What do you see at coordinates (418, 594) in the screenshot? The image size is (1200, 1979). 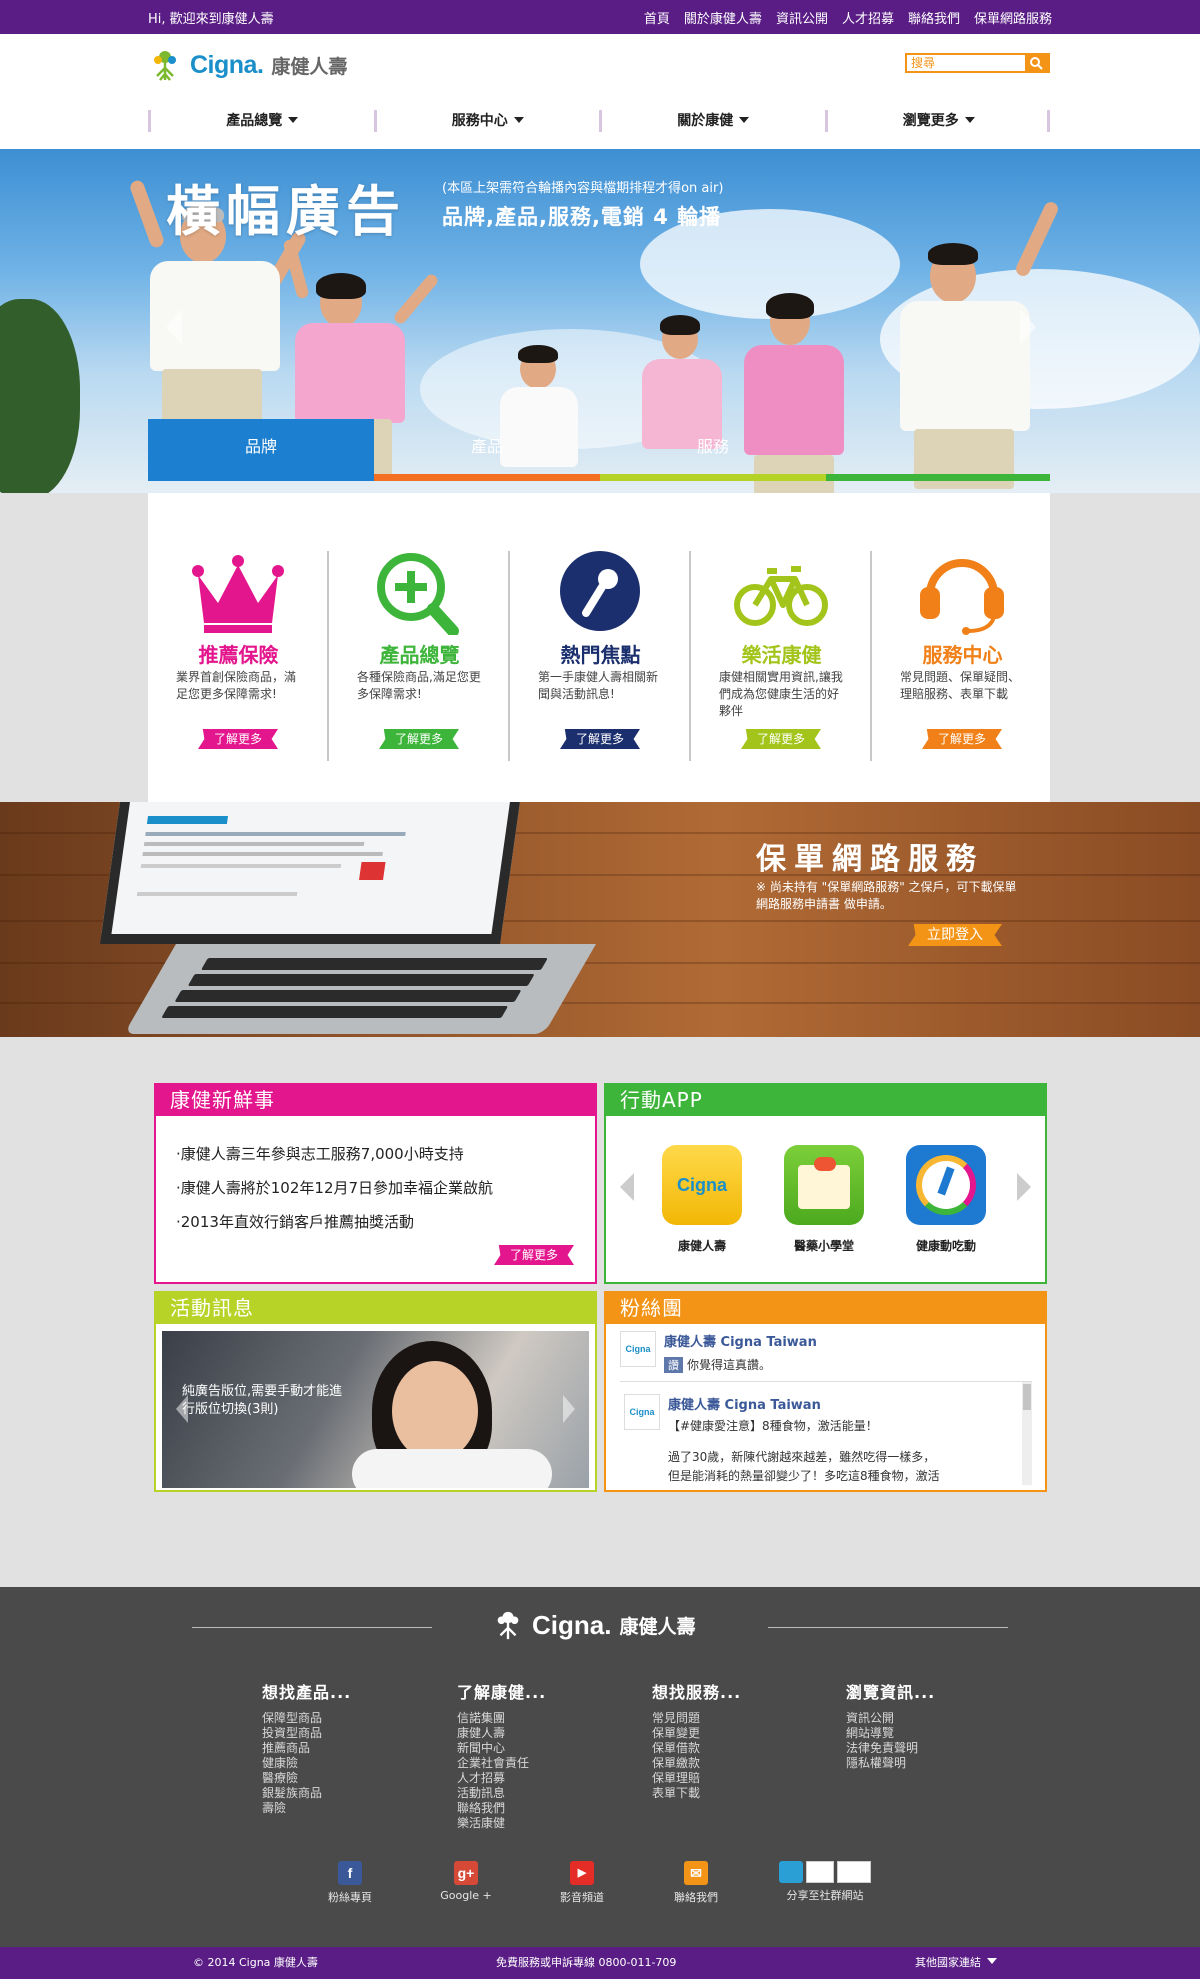 I see `magnifier-plus-icon` at bounding box center [418, 594].